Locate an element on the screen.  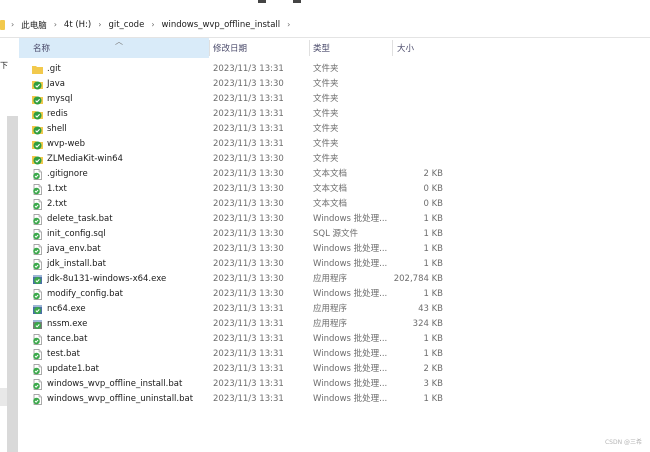
breadcrumb-drive: 4t (H:) is located at coordinates (77, 25).